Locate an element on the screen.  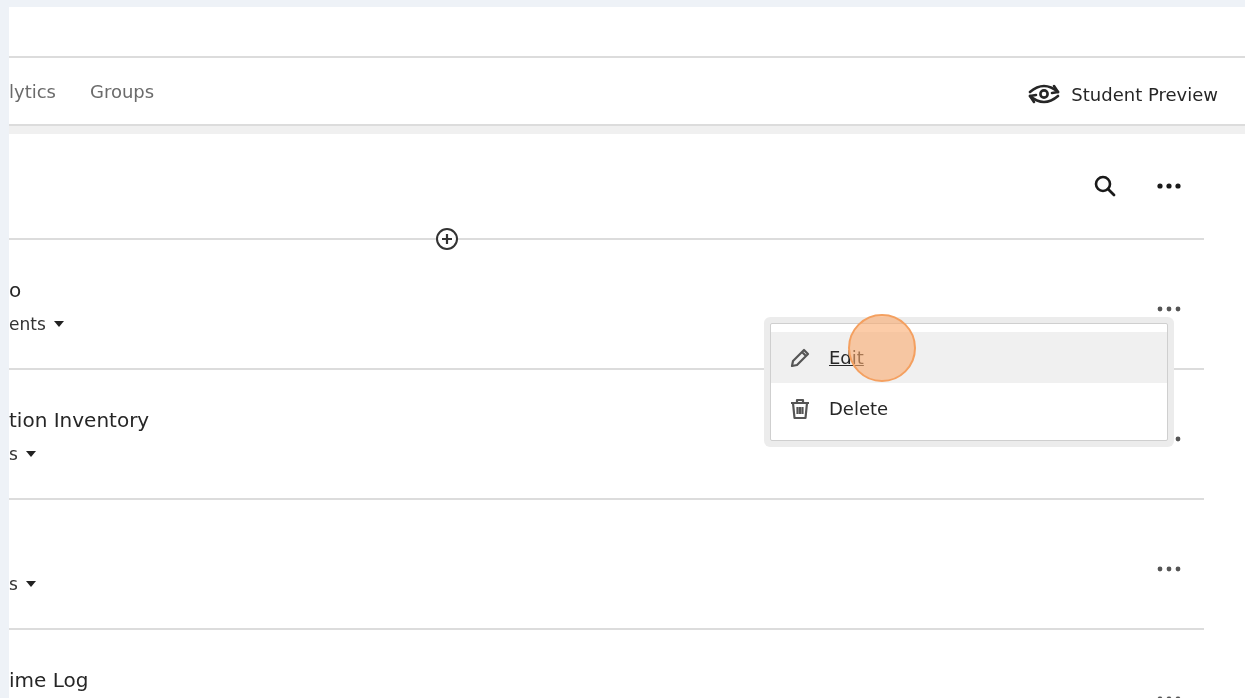
nav-tab: Groups is located at coordinates (122, 91).